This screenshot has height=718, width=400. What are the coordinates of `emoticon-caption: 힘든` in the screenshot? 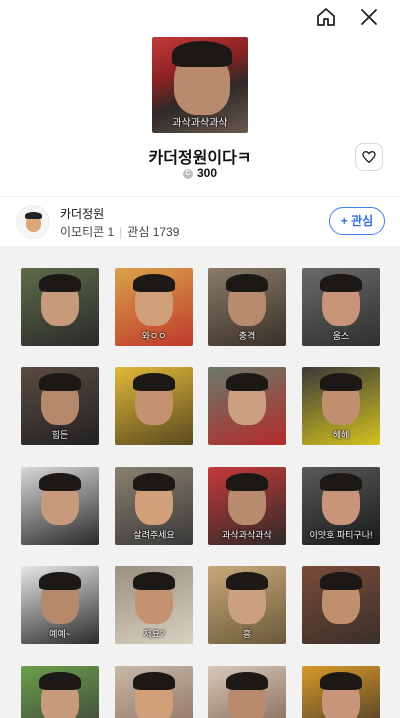 It's located at (60, 435).